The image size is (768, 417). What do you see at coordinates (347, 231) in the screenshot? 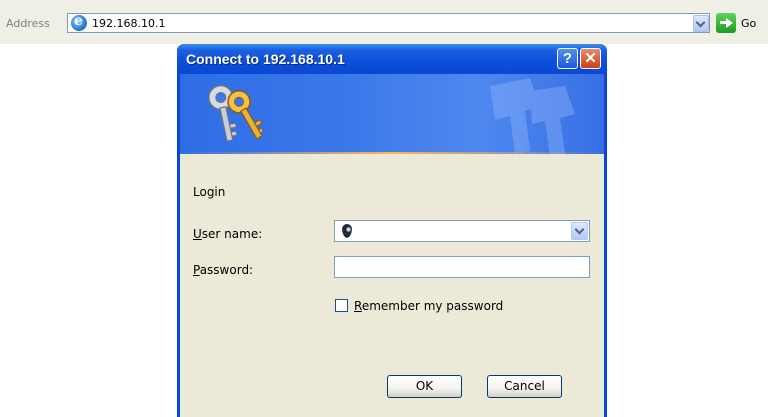
I see `user-icon` at bounding box center [347, 231].